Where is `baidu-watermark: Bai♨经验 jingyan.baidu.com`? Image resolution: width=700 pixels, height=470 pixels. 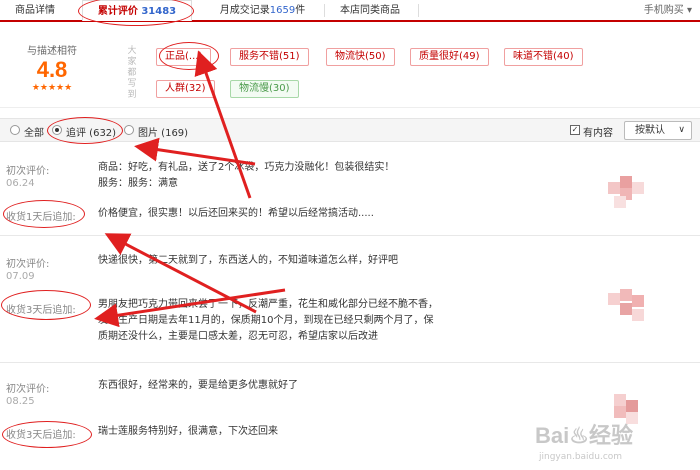 baidu-watermark: Bai♨经验 jingyan.baidu.com is located at coordinates (615, 443).